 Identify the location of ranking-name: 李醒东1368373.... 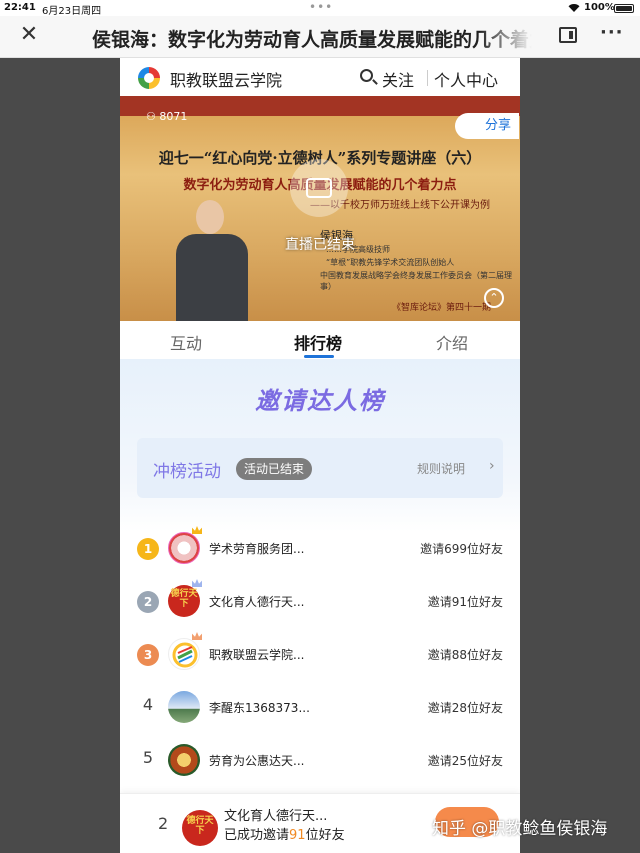
(259, 708).